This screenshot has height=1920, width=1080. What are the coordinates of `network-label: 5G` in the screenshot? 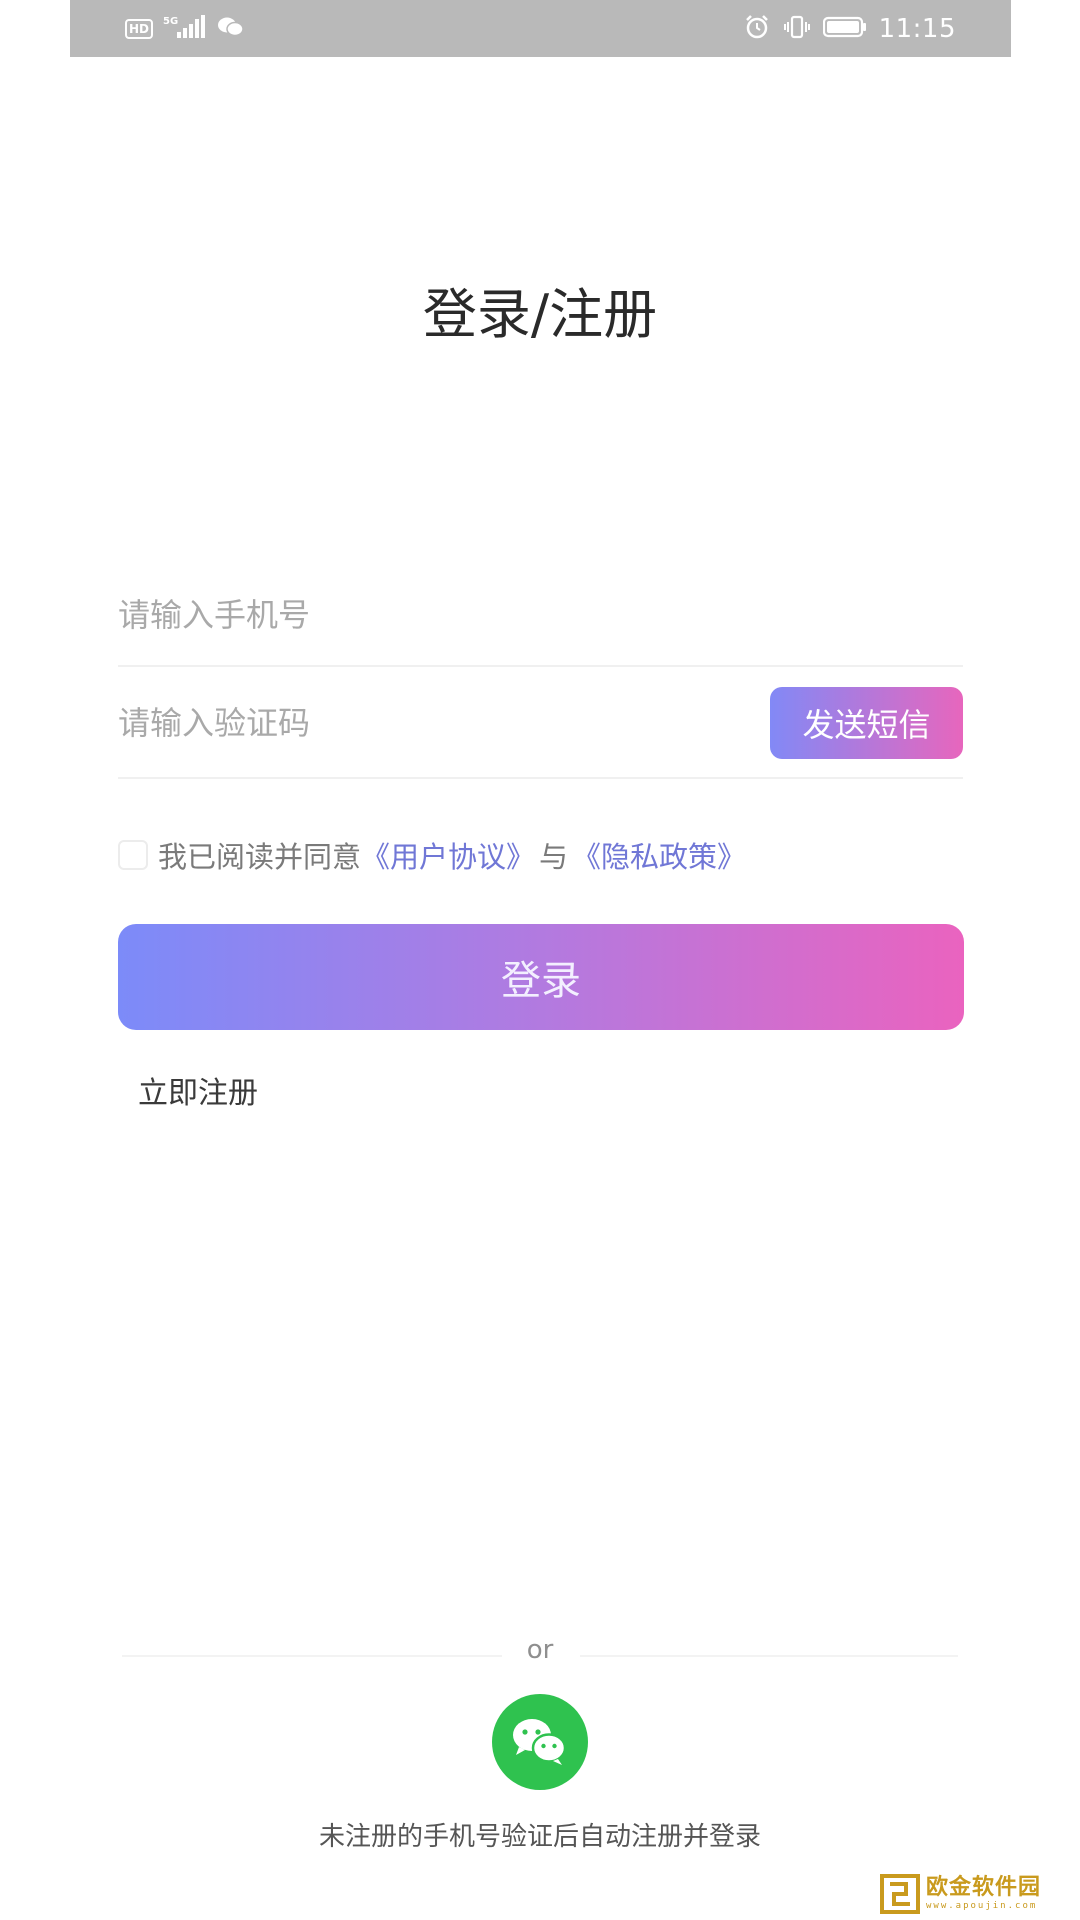 It's located at (170, 21).